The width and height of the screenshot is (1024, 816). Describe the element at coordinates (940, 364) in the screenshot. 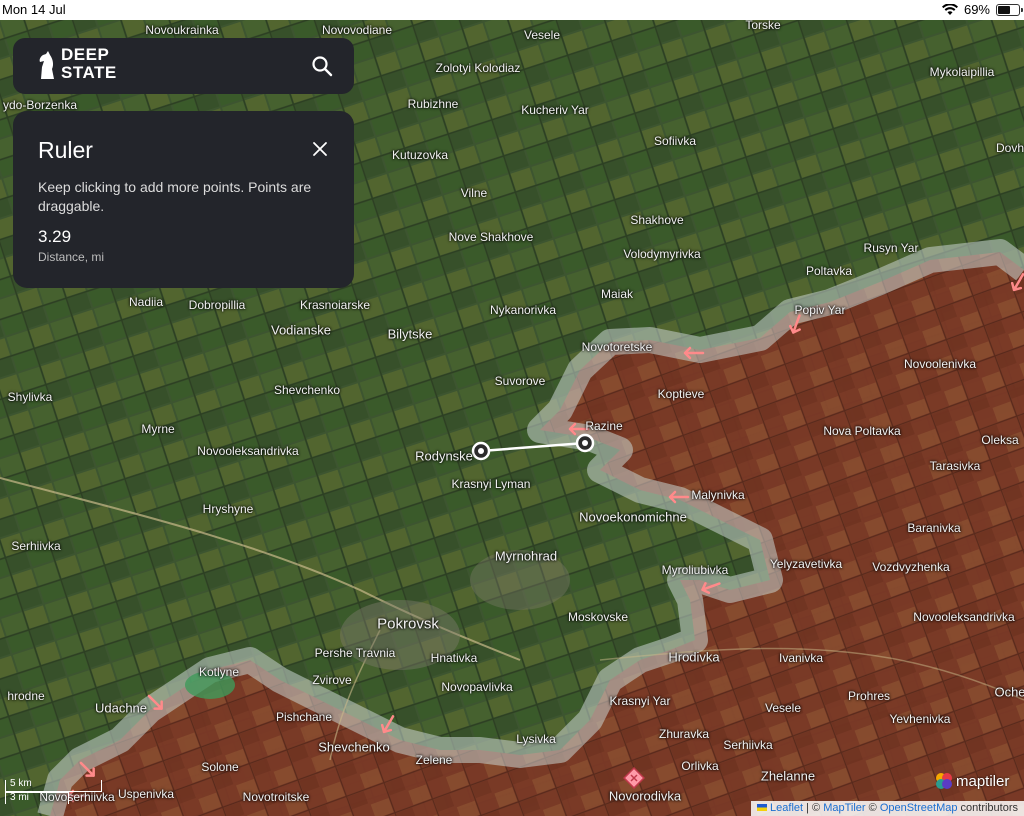

I see `place-label: Novoolenivka` at that location.